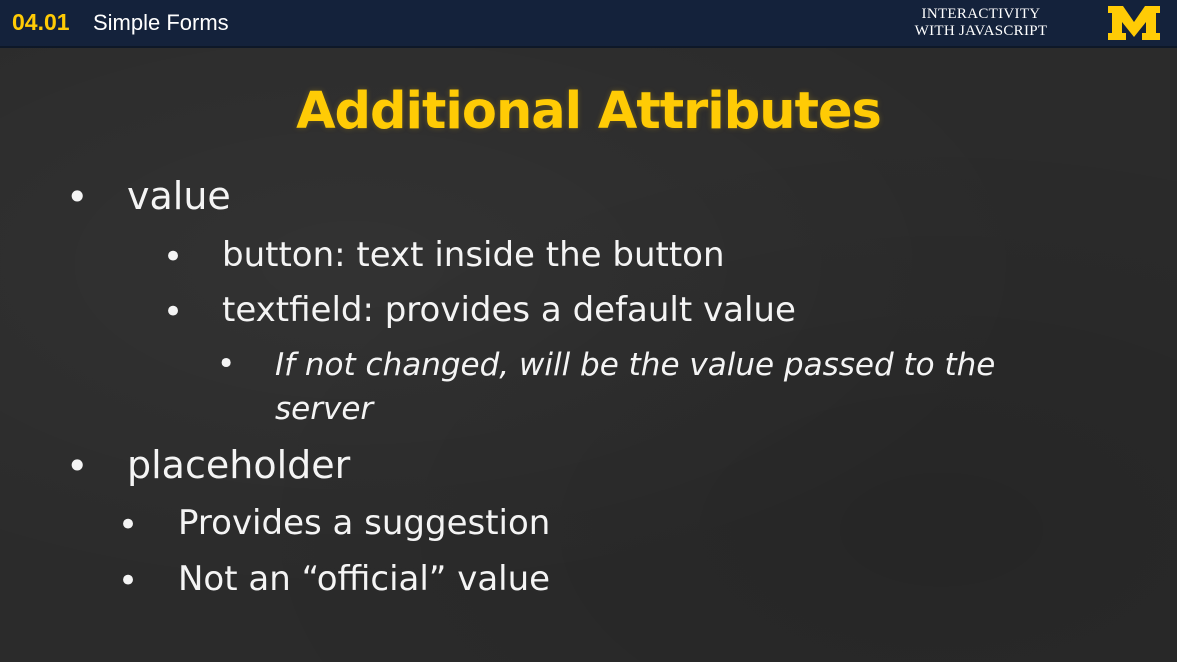 This screenshot has width=1177, height=662. I want to click on bullet-item-button: button: text inside the button, so click(473, 255).